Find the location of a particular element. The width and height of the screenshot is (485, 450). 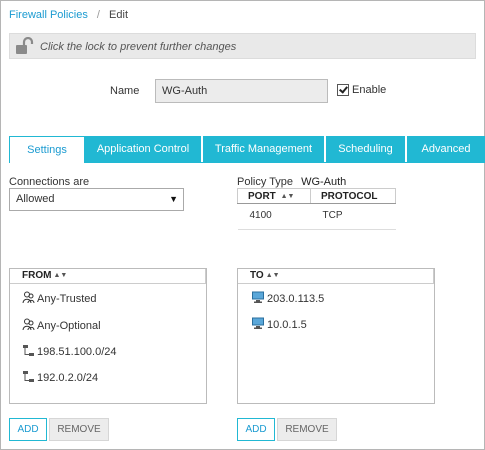

enable-label: Enable is located at coordinates (369, 90).